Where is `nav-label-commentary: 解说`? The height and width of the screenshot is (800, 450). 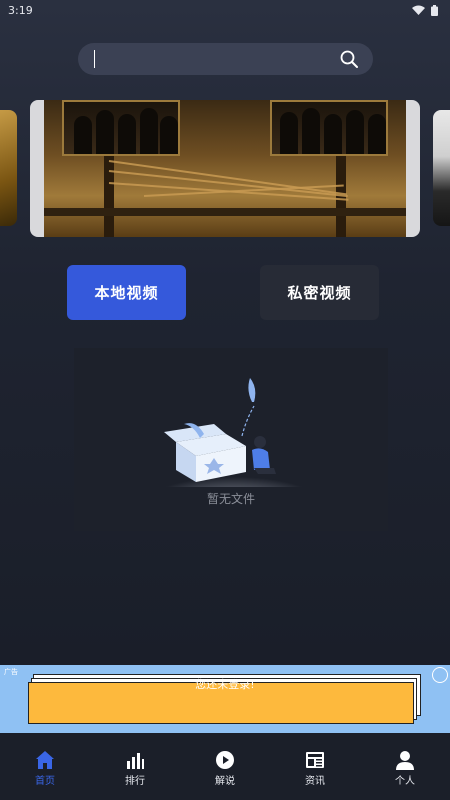 nav-label-commentary: 解说 is located at coordinates (225, 781).